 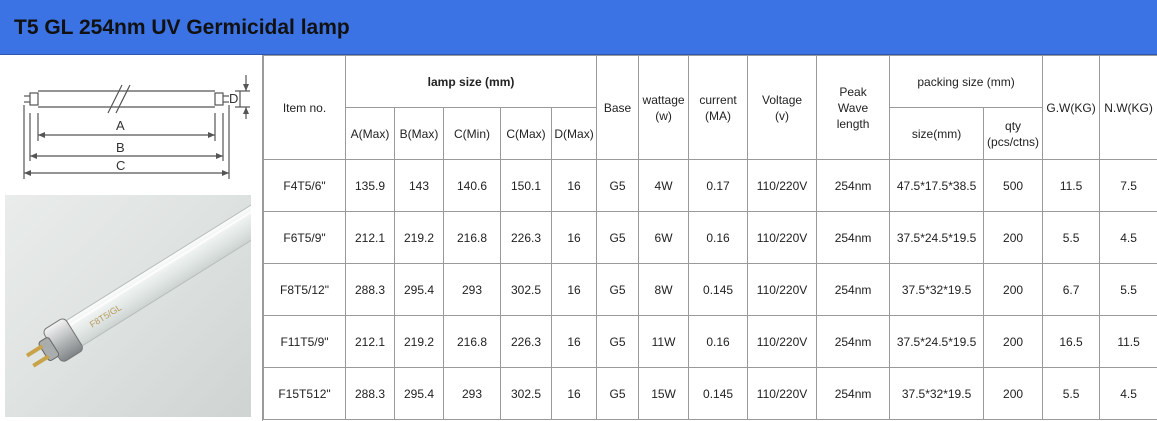 What do you see at coordinates (304, 393) in the screenshot?
I see `cell-item: F15T512"` at bounding box center [304, 393].